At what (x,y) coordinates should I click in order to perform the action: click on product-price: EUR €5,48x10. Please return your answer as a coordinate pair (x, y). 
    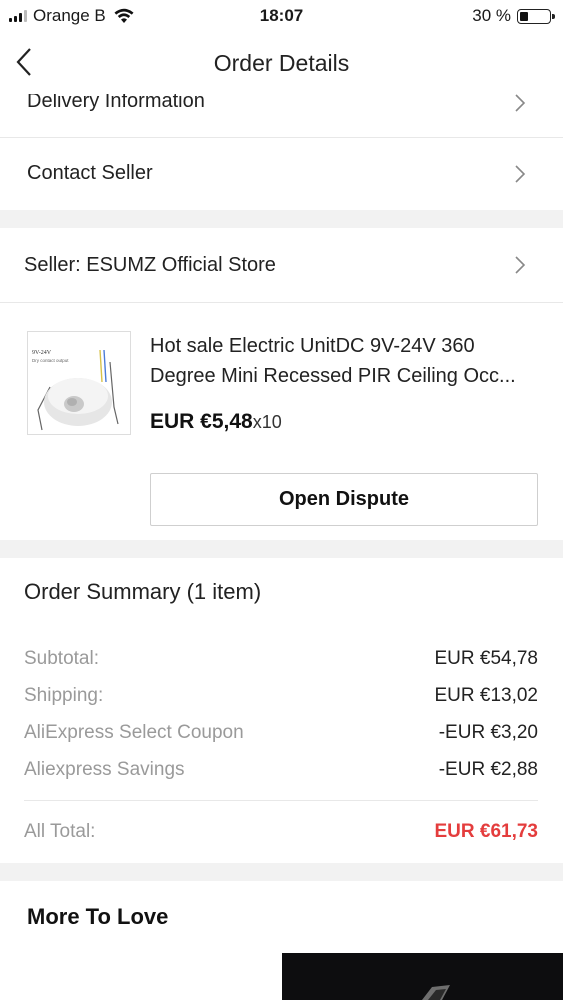
    Looking at the image, I should click on (216, 422).